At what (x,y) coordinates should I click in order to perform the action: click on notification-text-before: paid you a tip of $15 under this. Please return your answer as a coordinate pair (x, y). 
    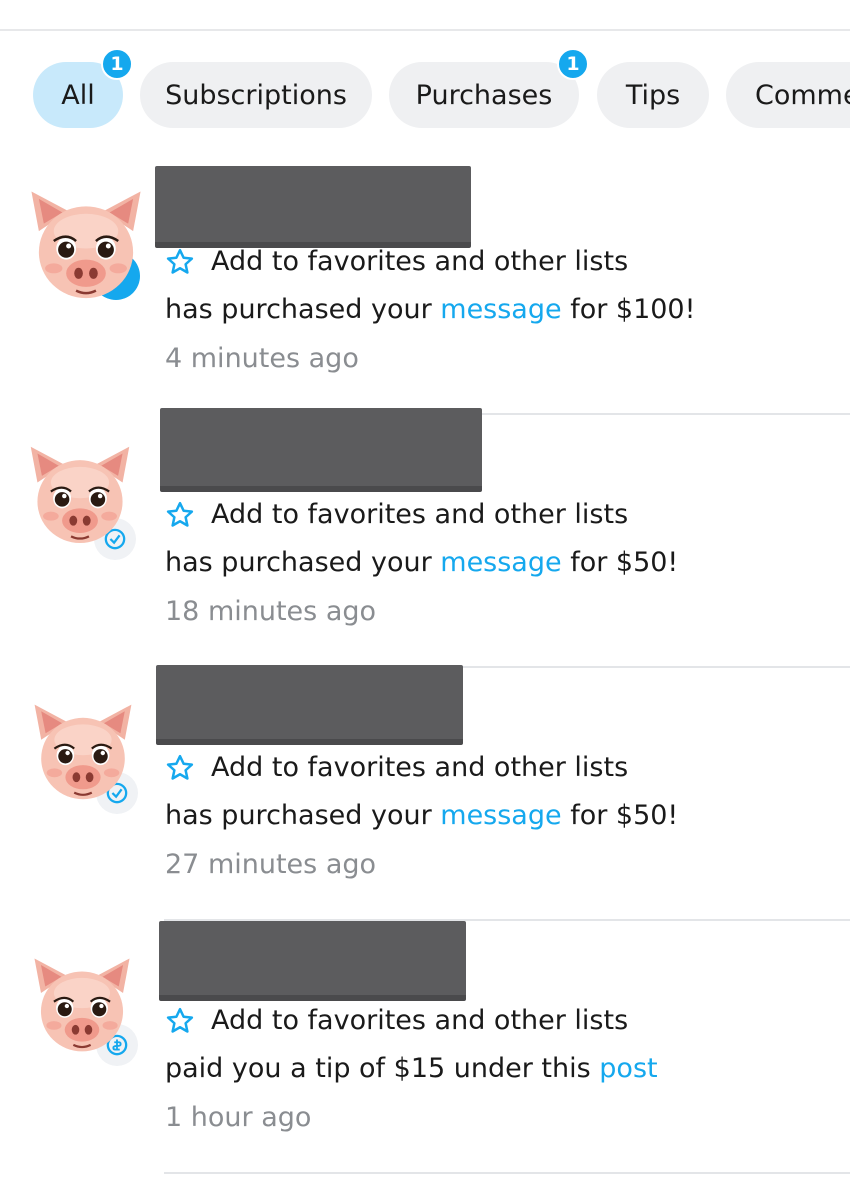
    Looking at the image, I should click on (382, 1068).